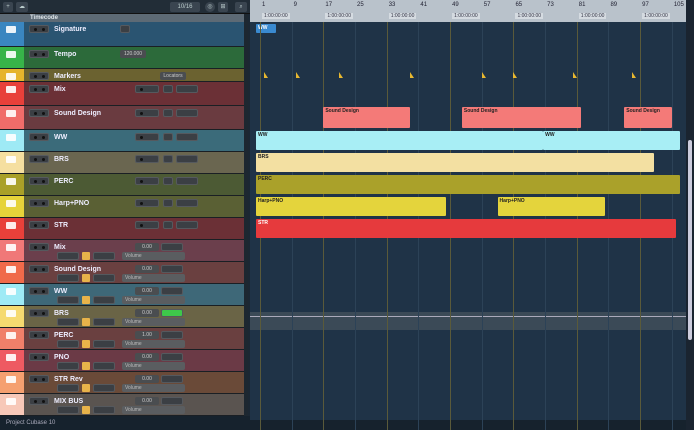 The image size is (694, 430). Describe the element at coordinates (122, 317) in the screenshot. I see `track-brs: BRS 0.00 Volume` at that location.